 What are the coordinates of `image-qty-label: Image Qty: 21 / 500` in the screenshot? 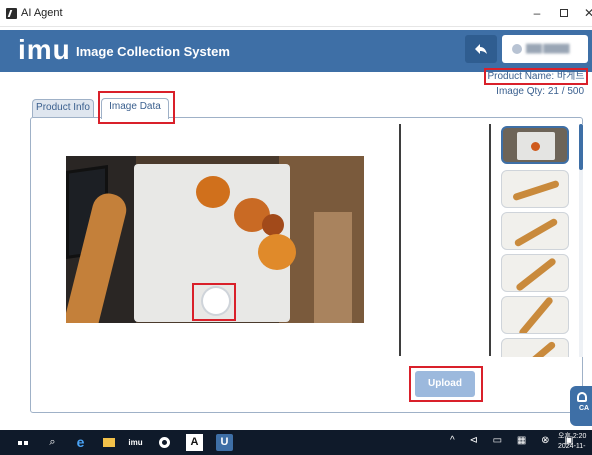 It's located at (540, 91).